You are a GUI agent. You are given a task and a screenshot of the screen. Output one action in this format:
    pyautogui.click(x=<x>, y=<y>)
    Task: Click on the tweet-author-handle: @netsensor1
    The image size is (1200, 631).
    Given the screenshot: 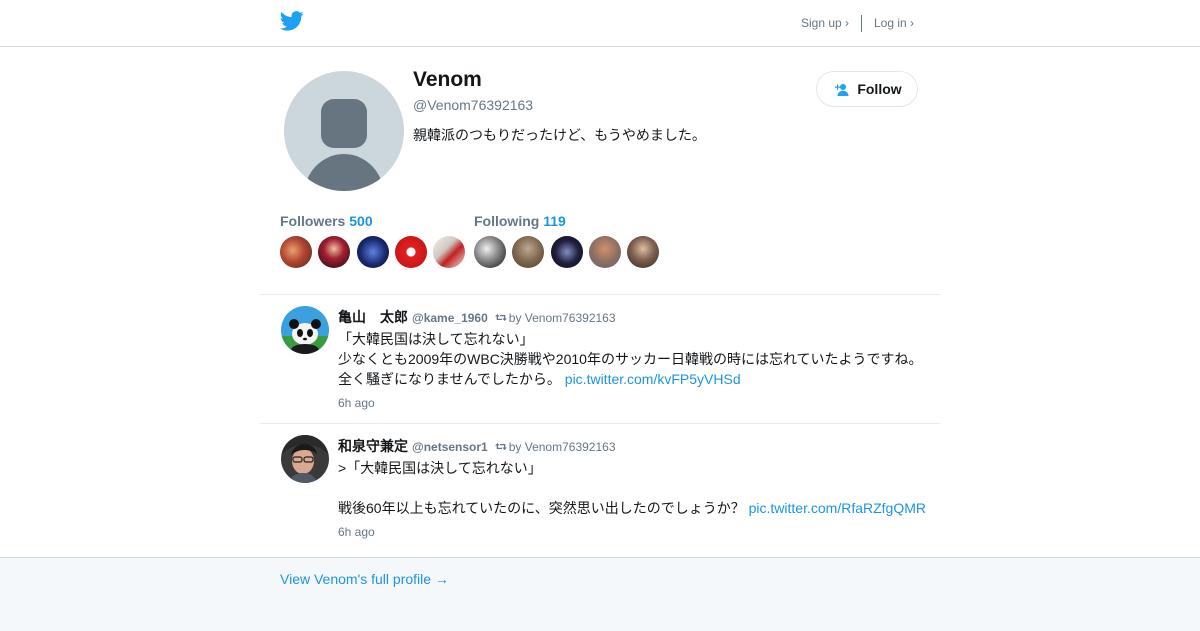 What is the action you would take?
    pyautogui.click(x=450, y=447)
    